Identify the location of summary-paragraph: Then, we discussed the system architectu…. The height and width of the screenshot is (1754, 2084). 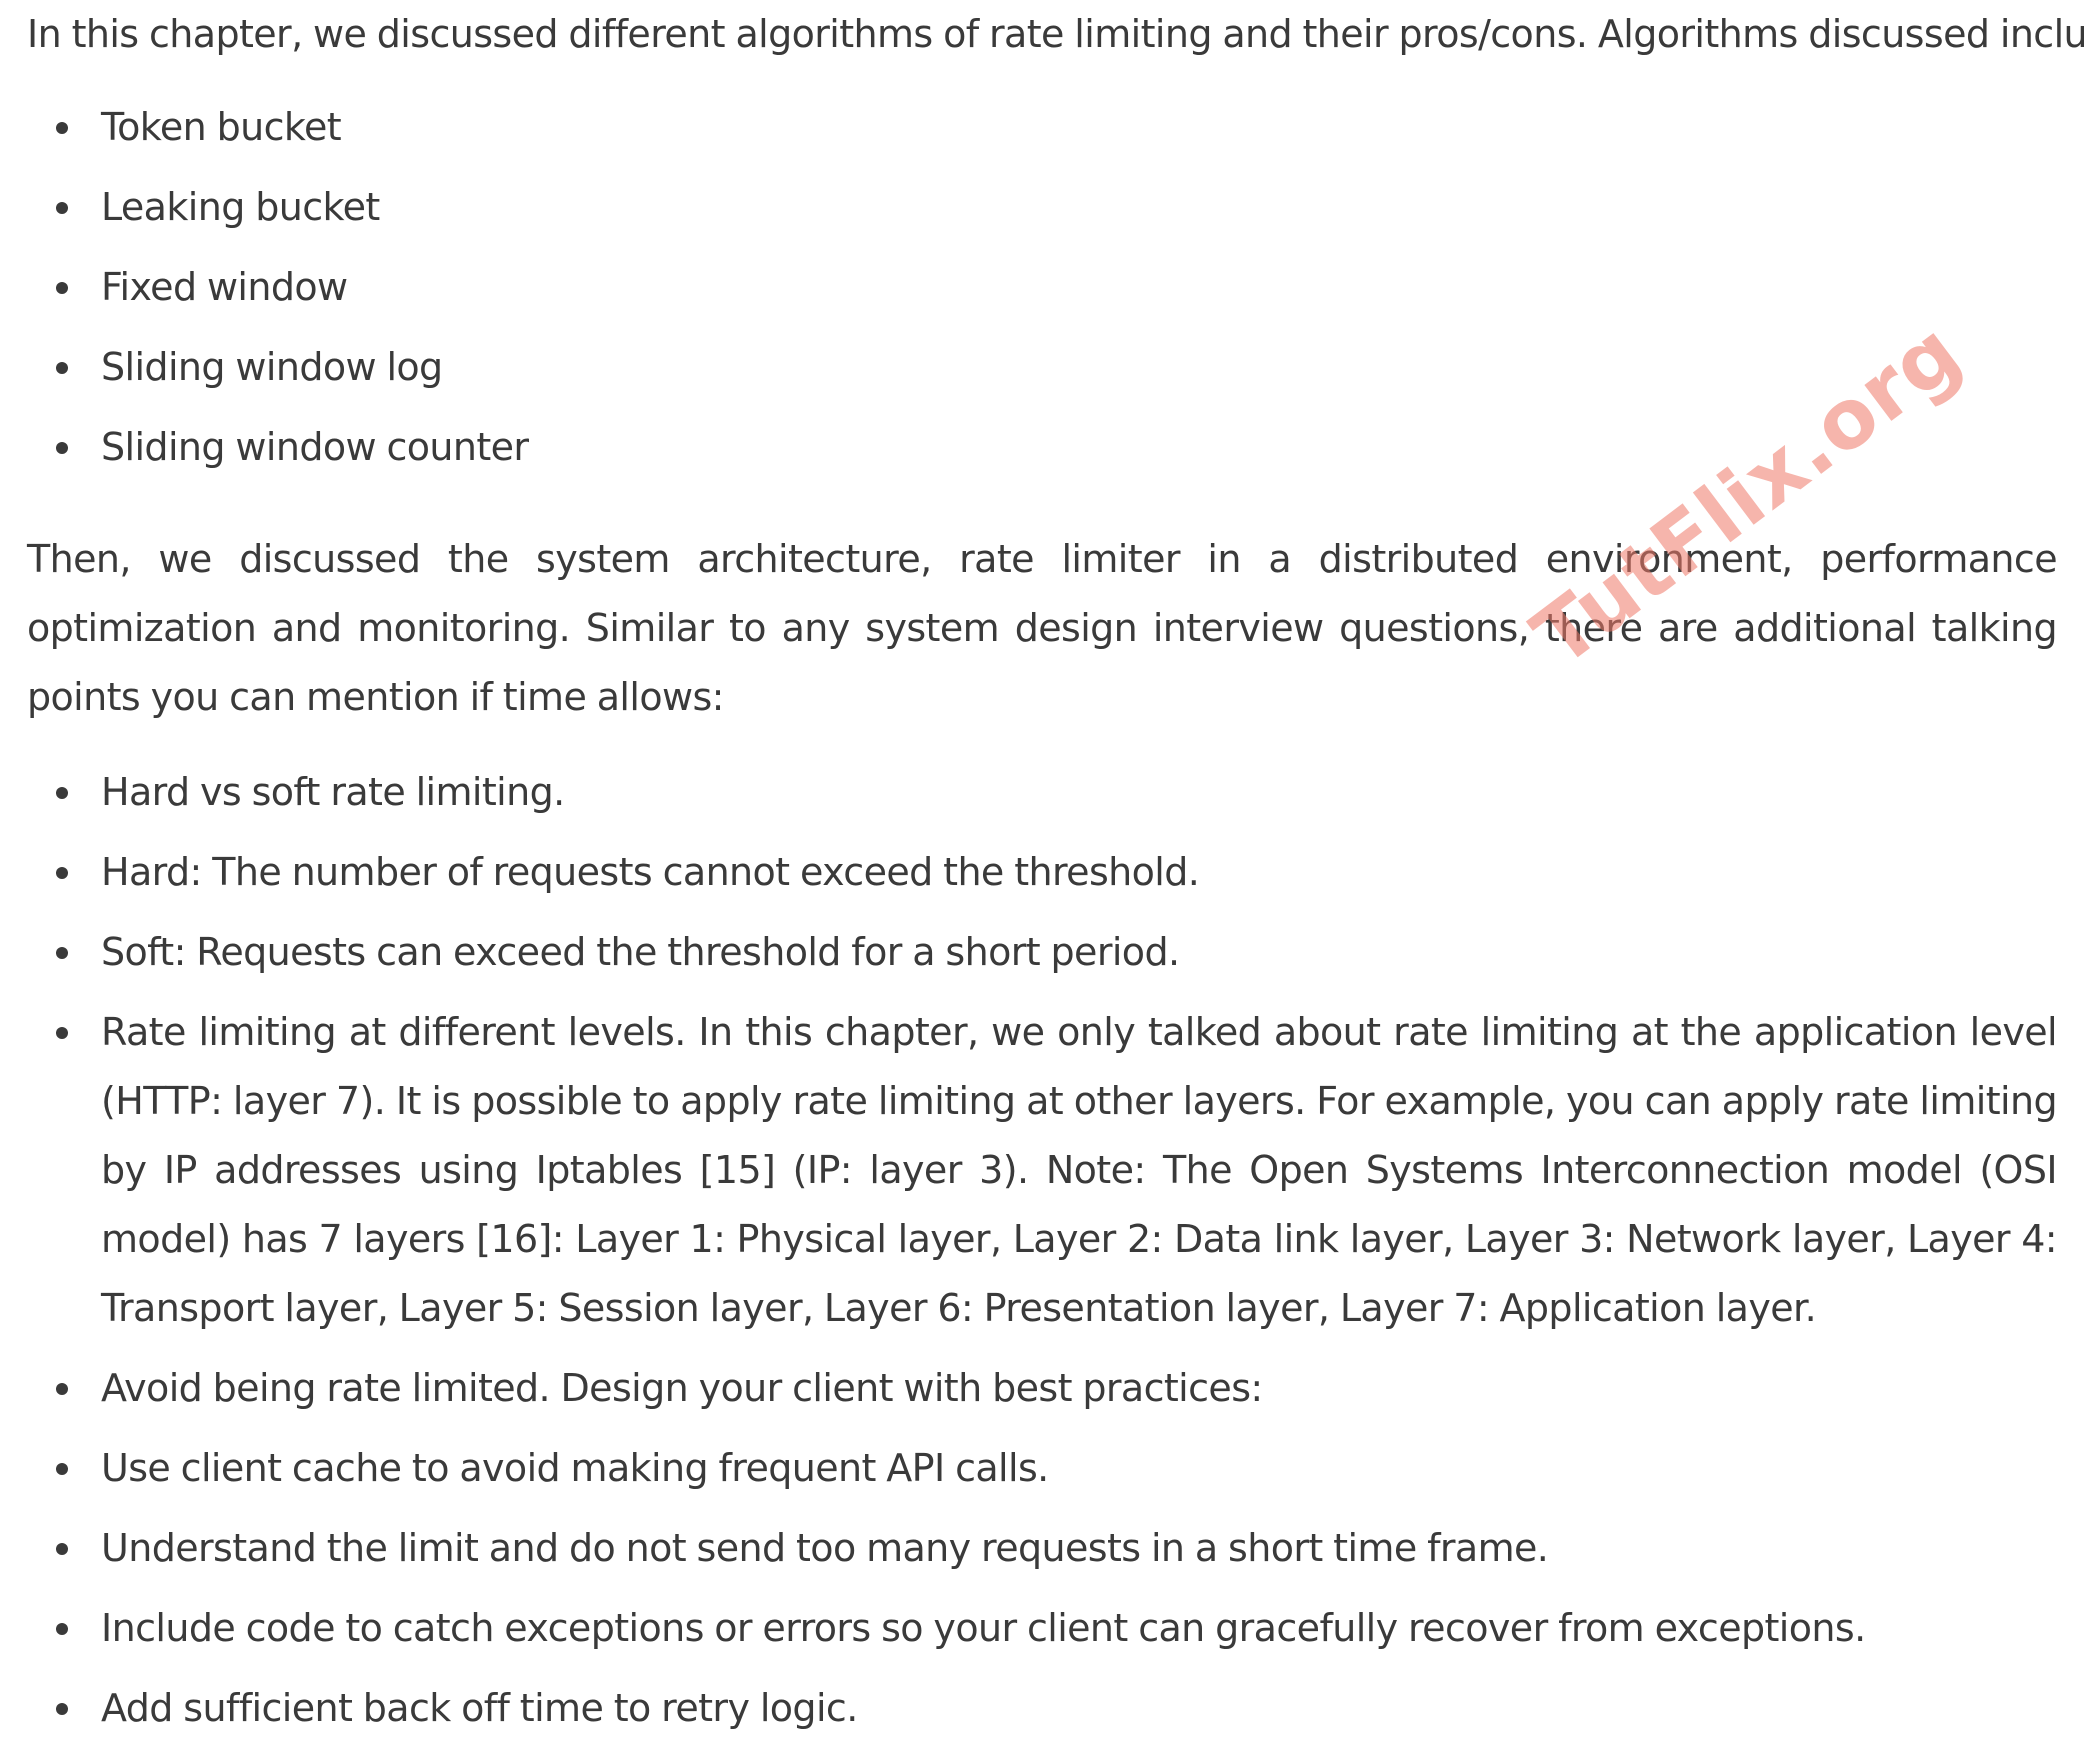
(1042, 628).